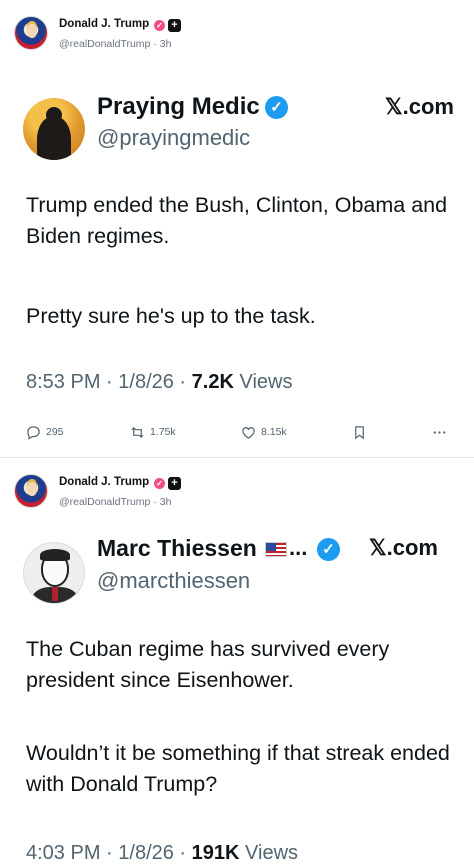 This screenshot has height=868, width=474. Describe the element at coordinates (174, 580) in the screenshot. I see `embed-author-handle: @marcthiessen` at that location.